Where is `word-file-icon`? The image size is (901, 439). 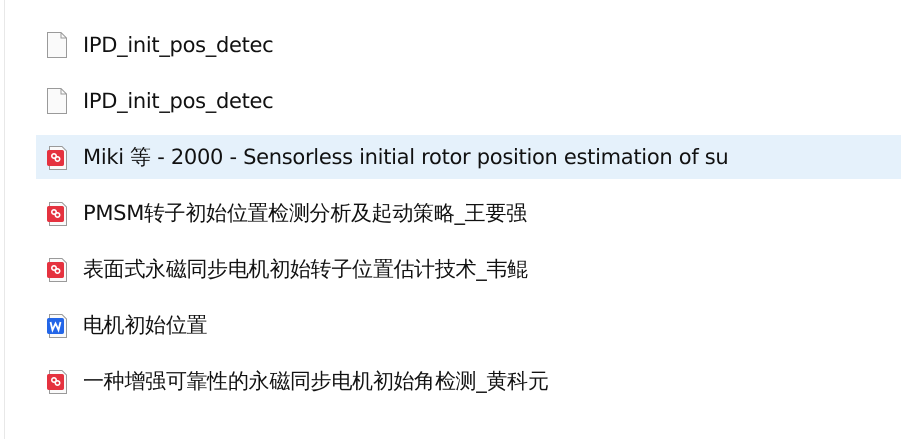 word-file-icon is located at coordinates (57, 325).